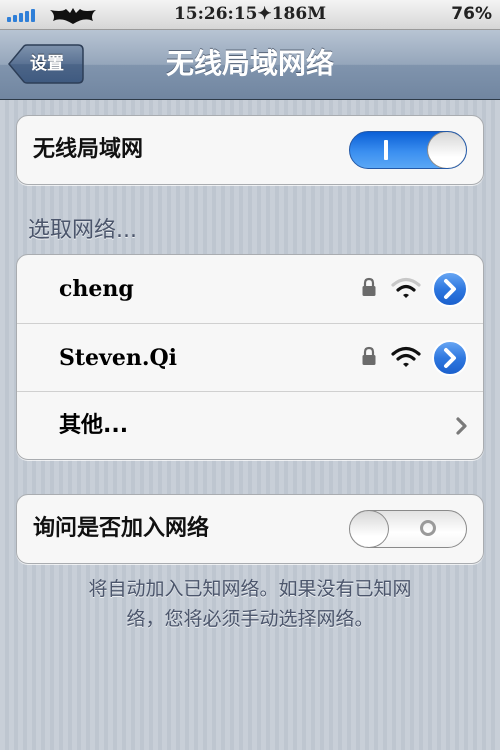  What do you see at coordinates (408, 150) in the screenshot?
I see `wifi-switch` at bounding box center [408, 150].